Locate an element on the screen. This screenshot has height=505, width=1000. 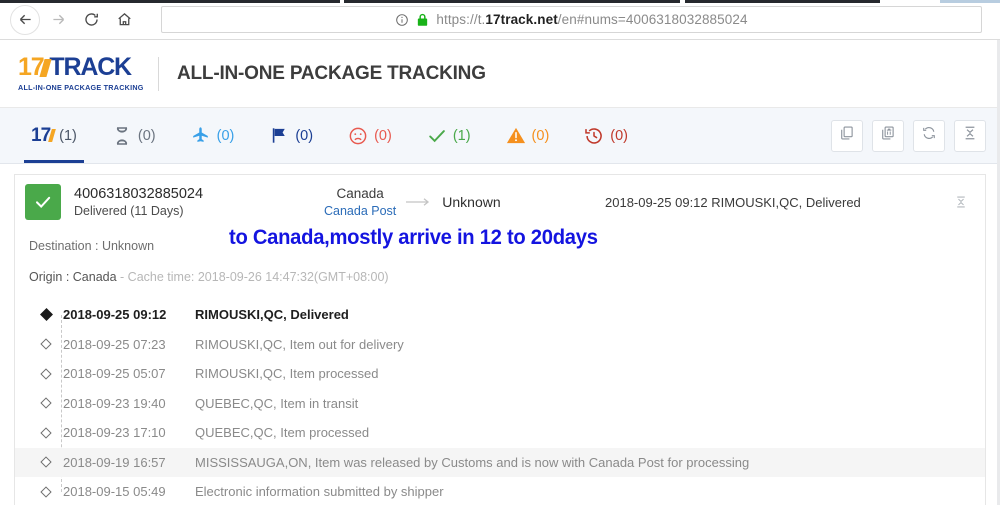
site-logo: 17 TRACK ALL-IN-ONE PACKAGE TRACKING is located at coordinates (84, 73).